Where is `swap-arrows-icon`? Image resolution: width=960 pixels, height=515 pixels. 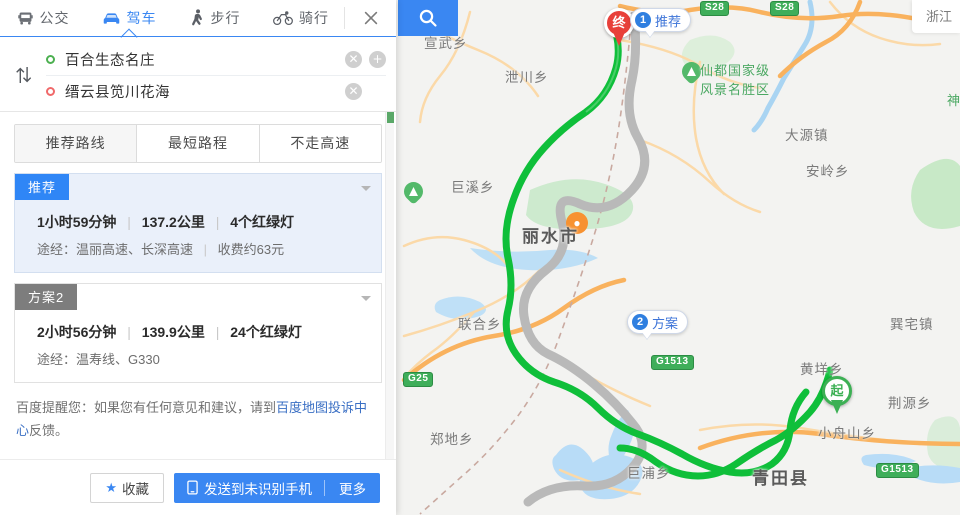 swap-arrows-icon is located at coordinates (23, 75).